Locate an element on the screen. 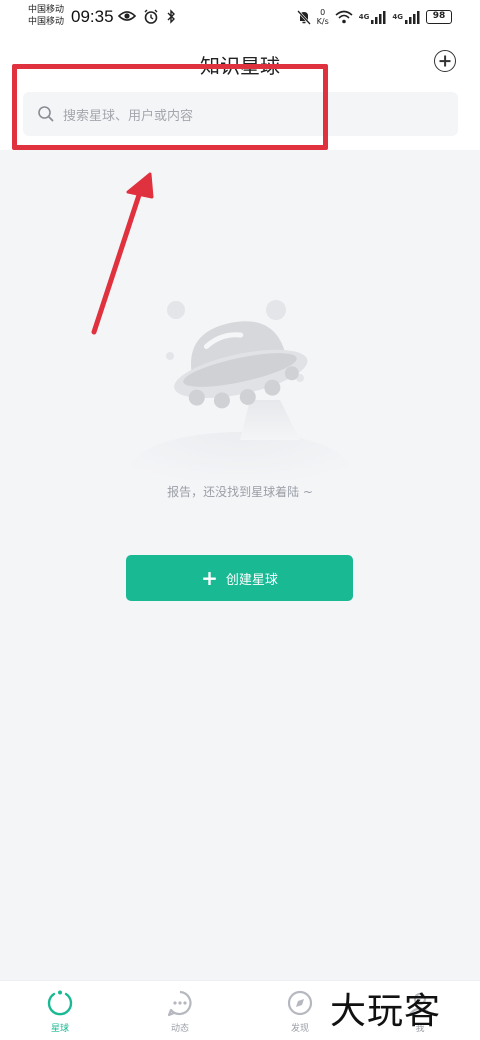 This screenshot has height=1040, width=480. nav-label-discover: 发现 is located at coordinates (299, 1029).